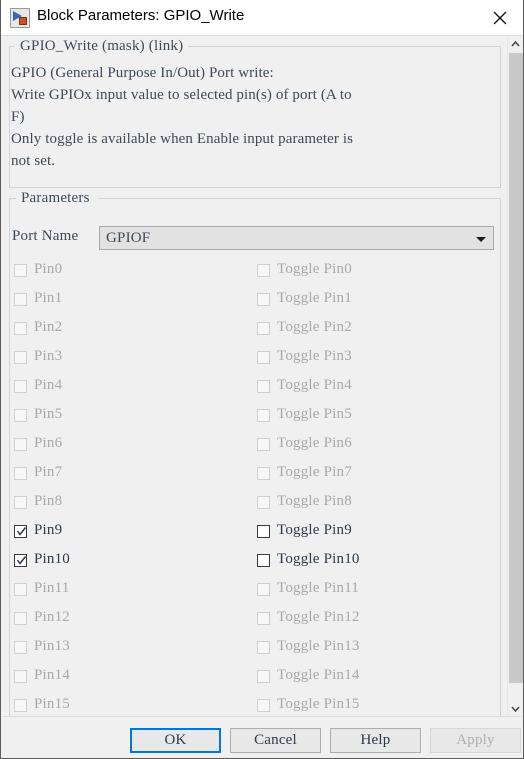 This screenshot has width=524, height=759. What do you see at coordinates (20, 328) in the screenshot?
I see `pin-checkbox-pin2` at bounding box center [20, 328].